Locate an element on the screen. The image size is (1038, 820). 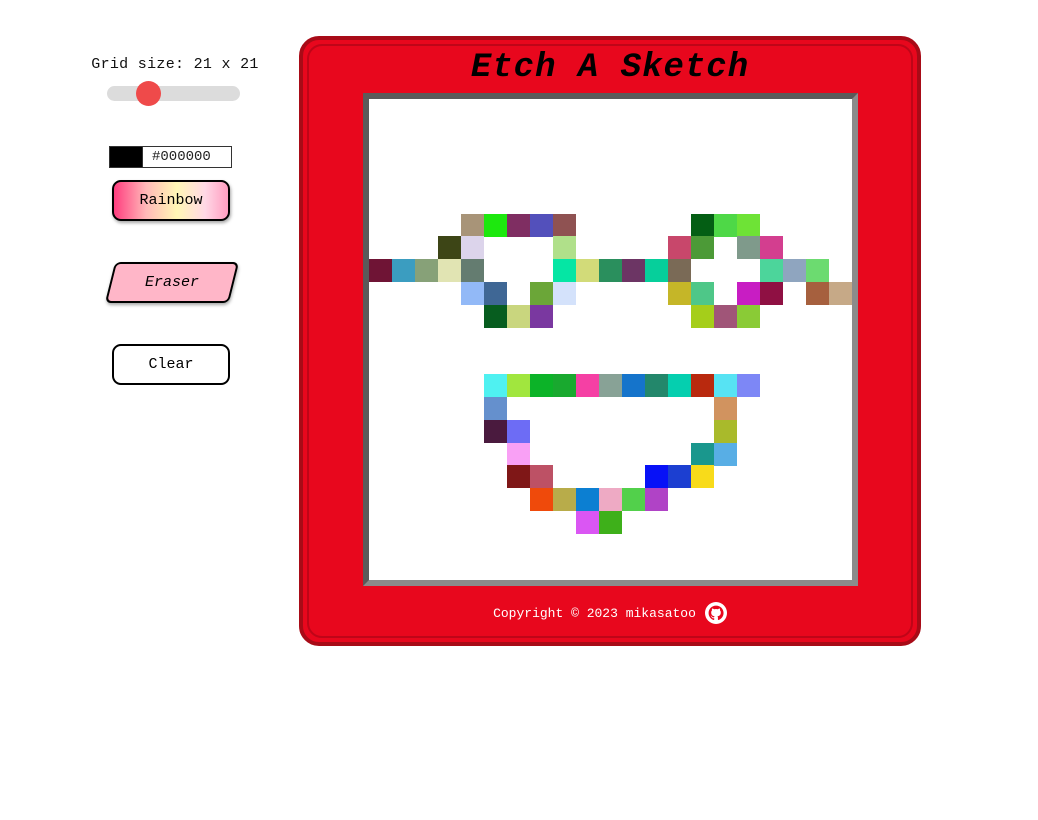
color-picker: #000000 is located at coordinates (170, 157).